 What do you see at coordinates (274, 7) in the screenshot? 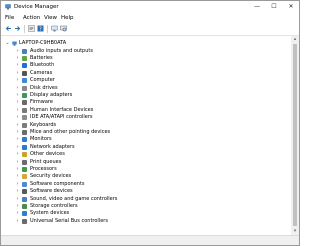
I see `maximize-button: ☐` at bounding box center [274, 7].